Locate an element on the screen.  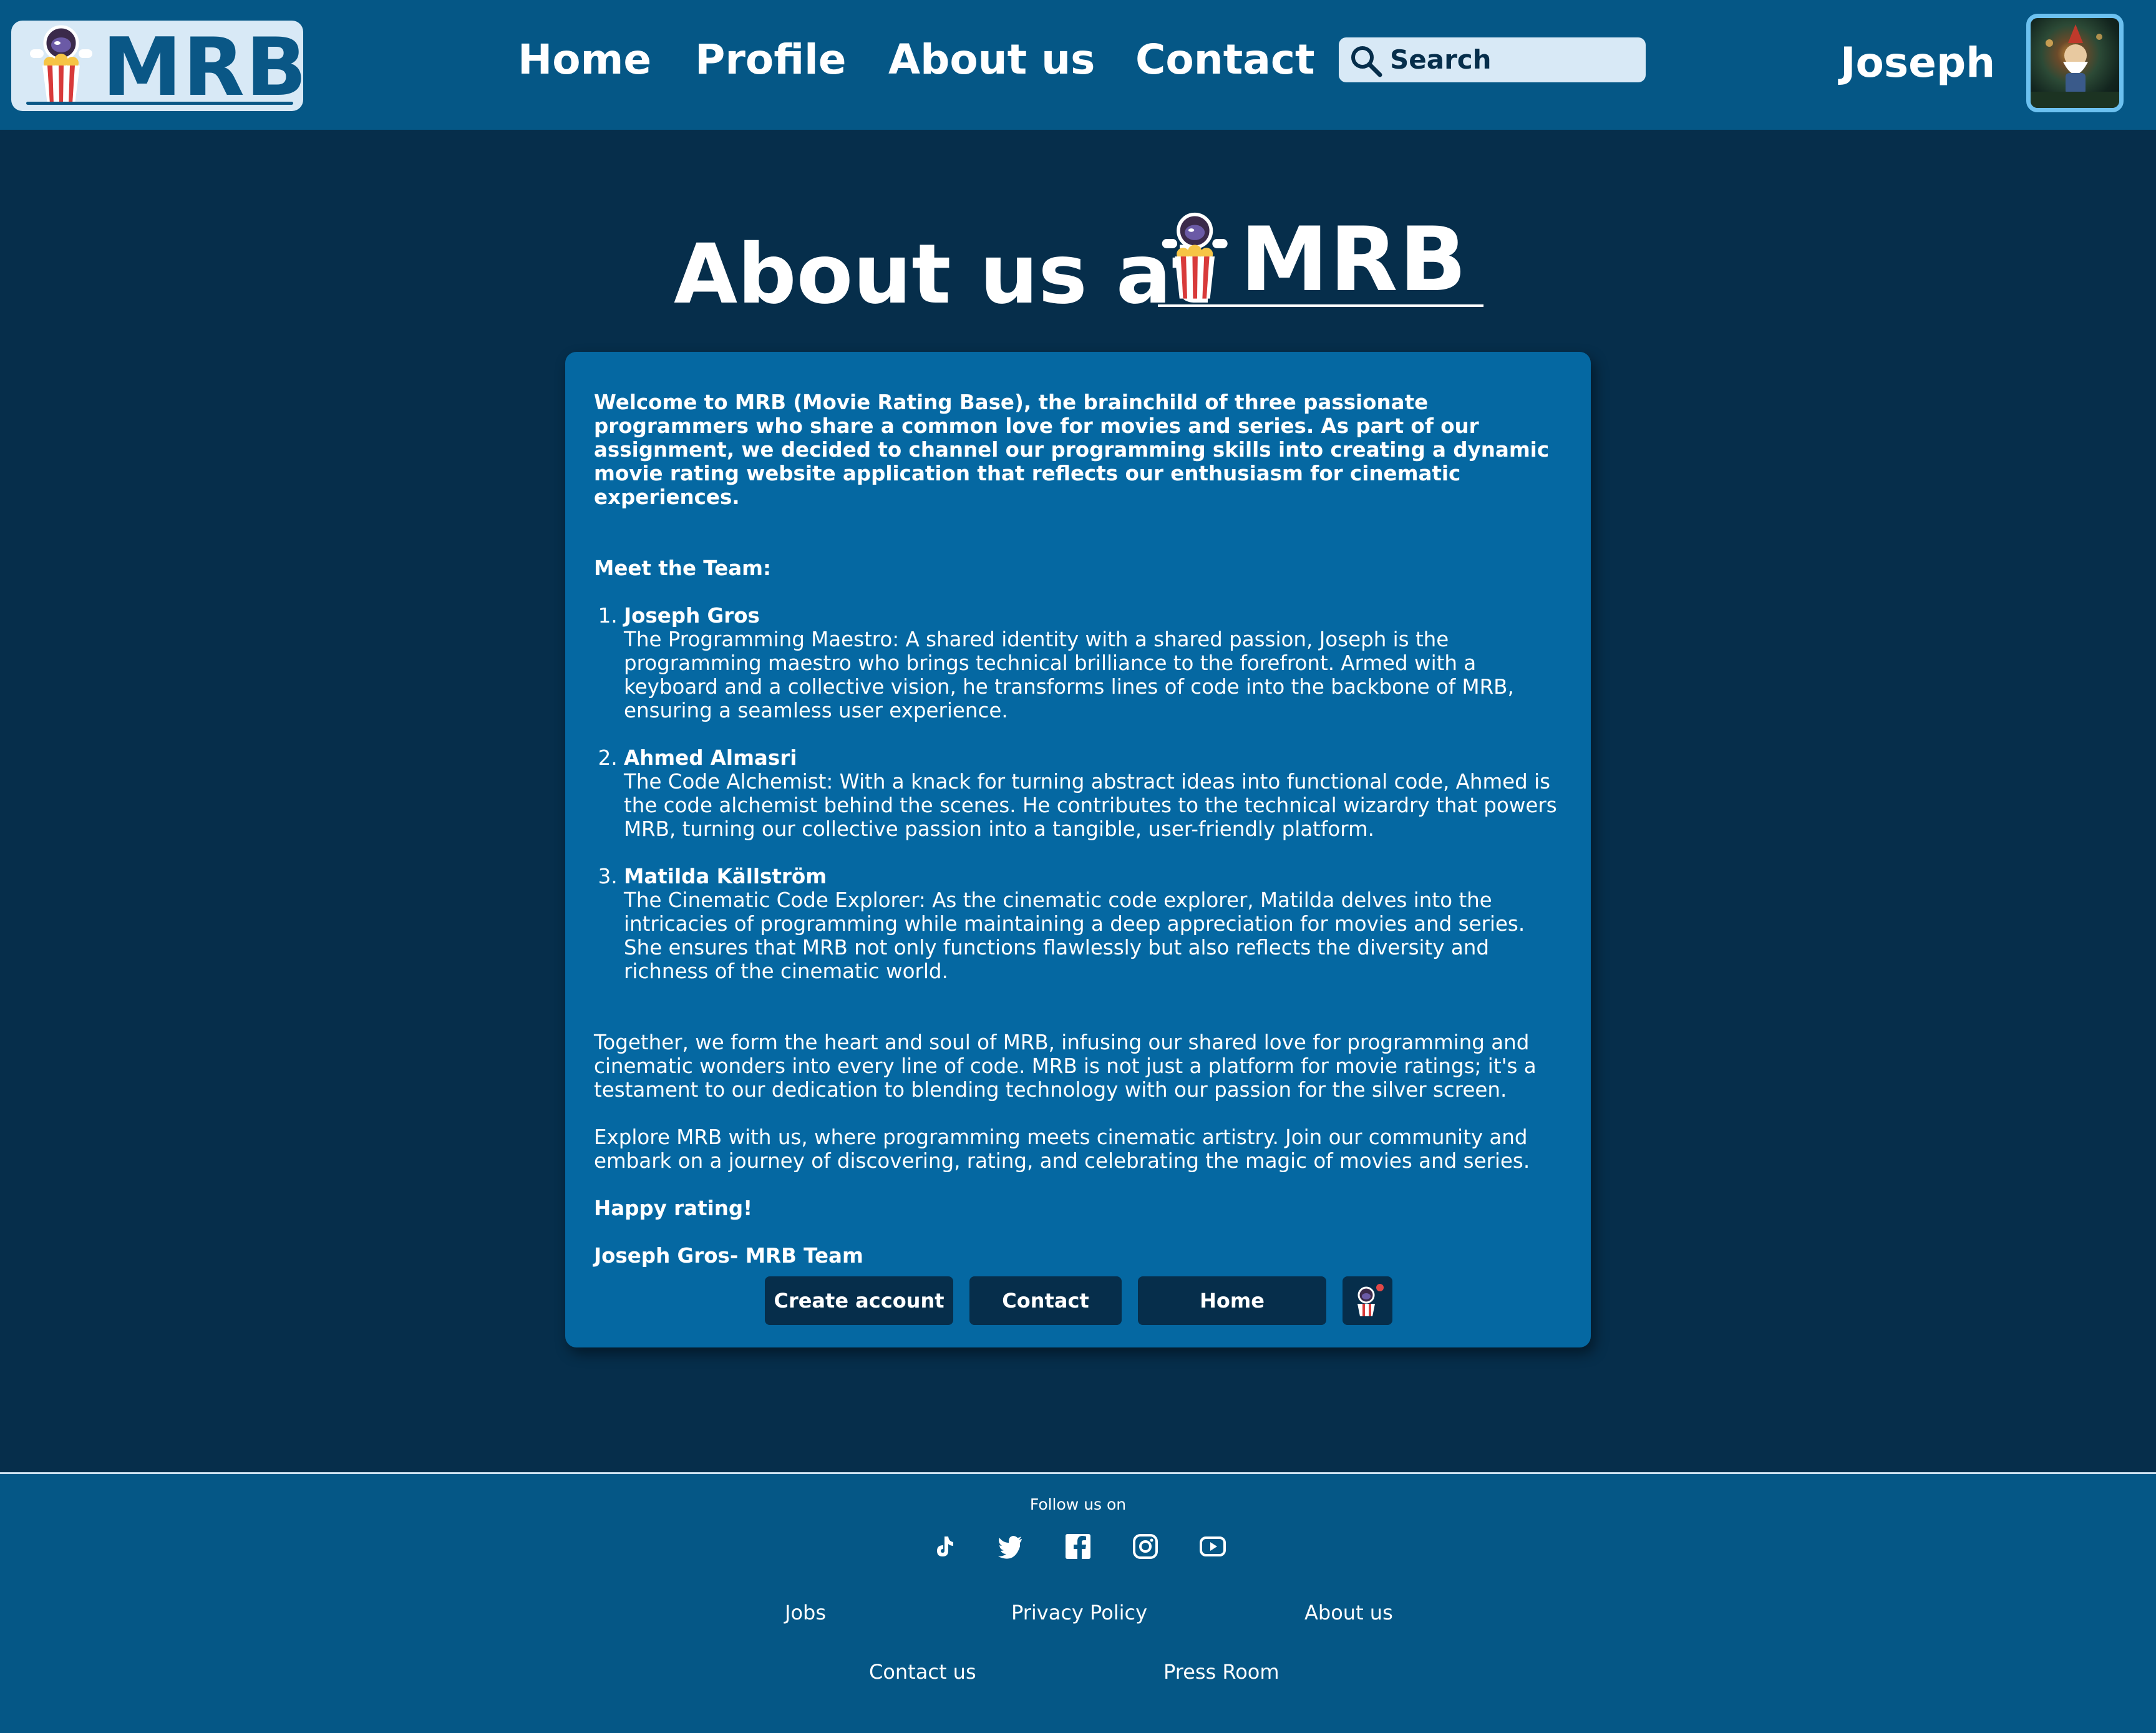
card-actions: Create account Contact Home is located at coordinates (1078, 1301).